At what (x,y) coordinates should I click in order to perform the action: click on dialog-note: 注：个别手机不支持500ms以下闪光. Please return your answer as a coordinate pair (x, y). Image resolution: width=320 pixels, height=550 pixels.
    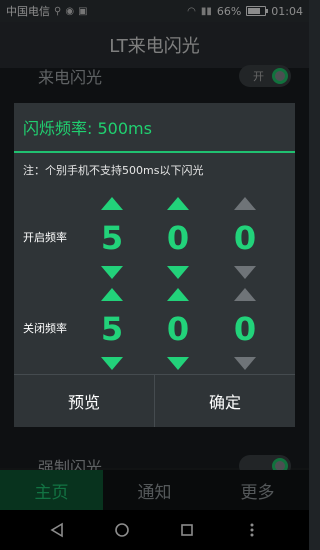
    Looking at the image, I should click on (113, 170).